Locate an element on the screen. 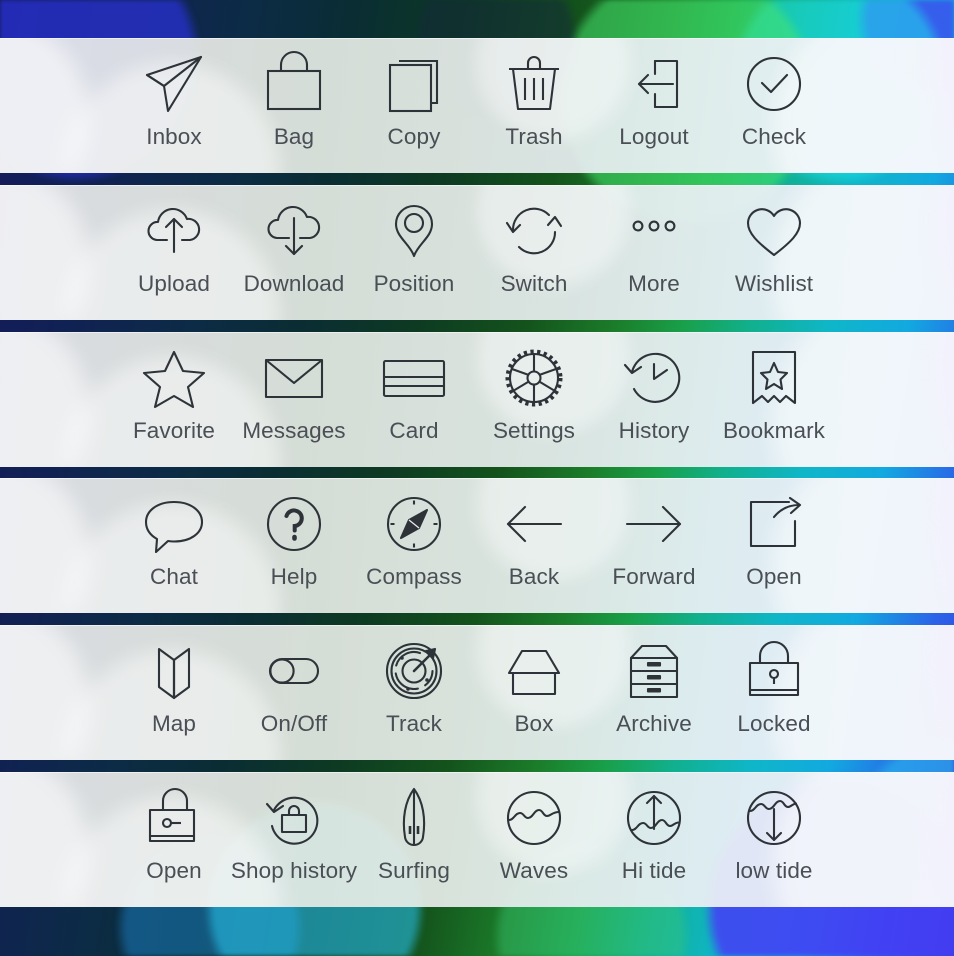  low-tide-icon is located at coordinates (774, 818).